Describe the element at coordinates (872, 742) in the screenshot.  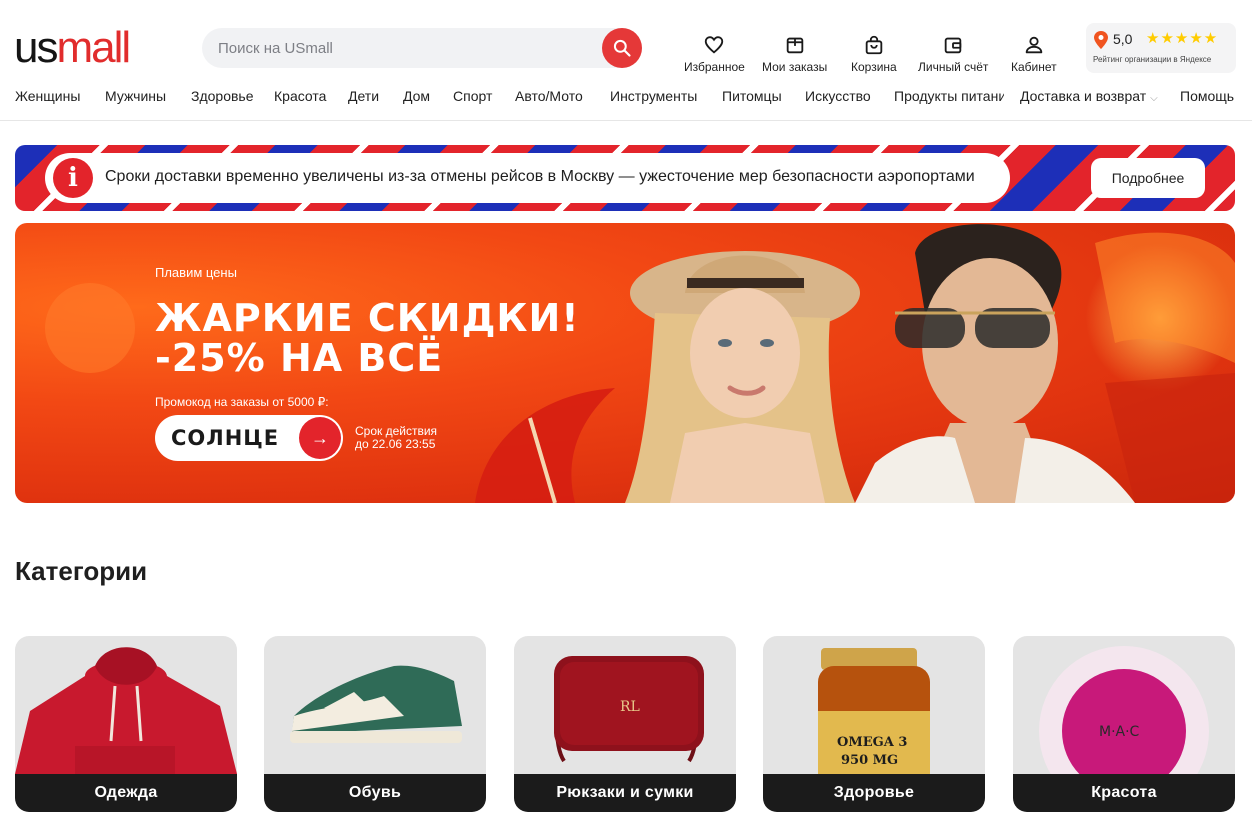
I see `svg-text: OMEGA 3` at that location.